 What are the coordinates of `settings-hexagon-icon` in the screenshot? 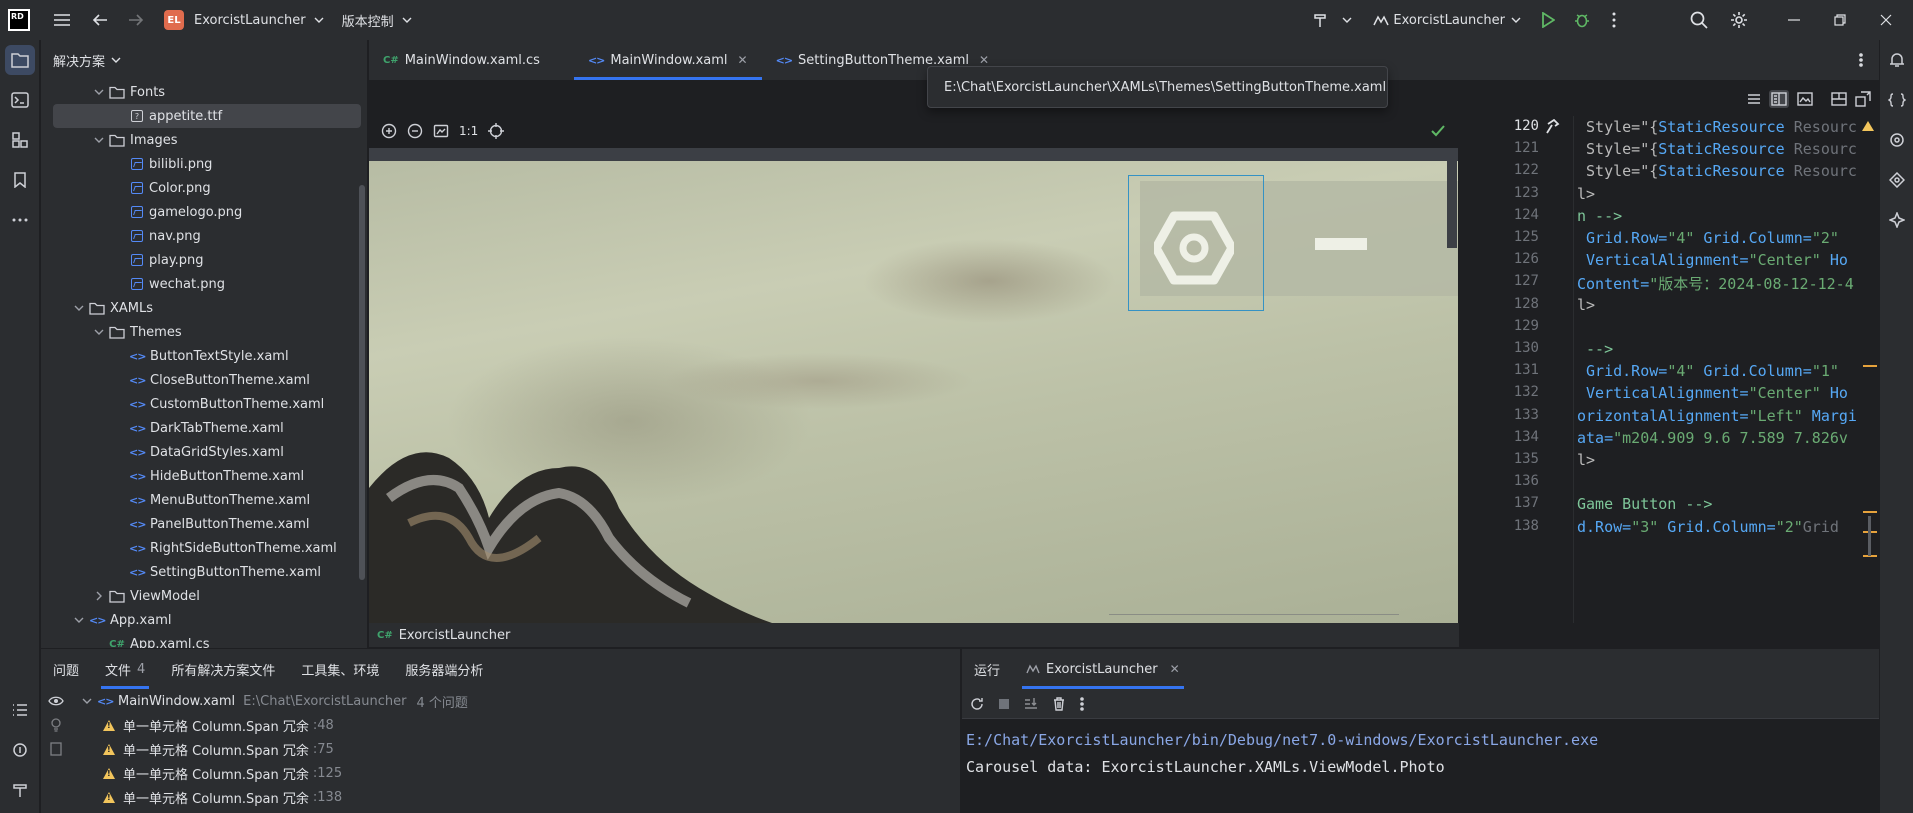 It's located at (1194, 248).